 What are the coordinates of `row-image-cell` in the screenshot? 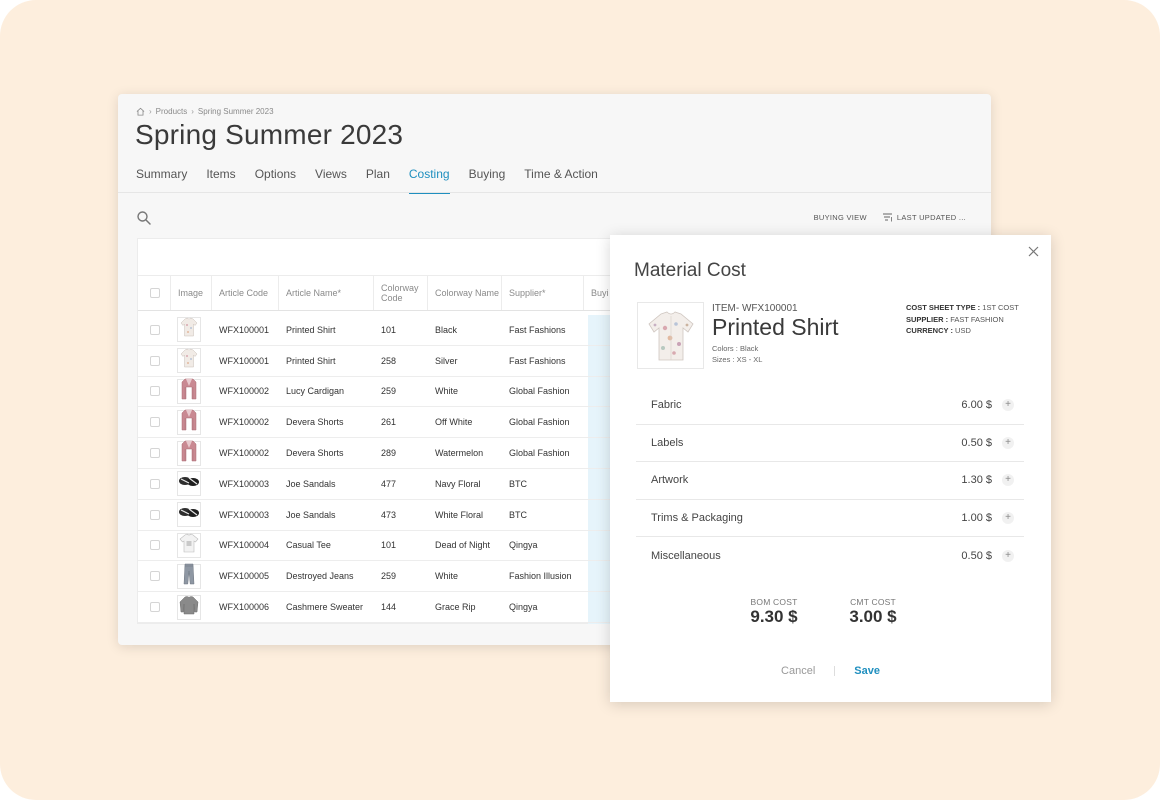 It's located at (191, 453).